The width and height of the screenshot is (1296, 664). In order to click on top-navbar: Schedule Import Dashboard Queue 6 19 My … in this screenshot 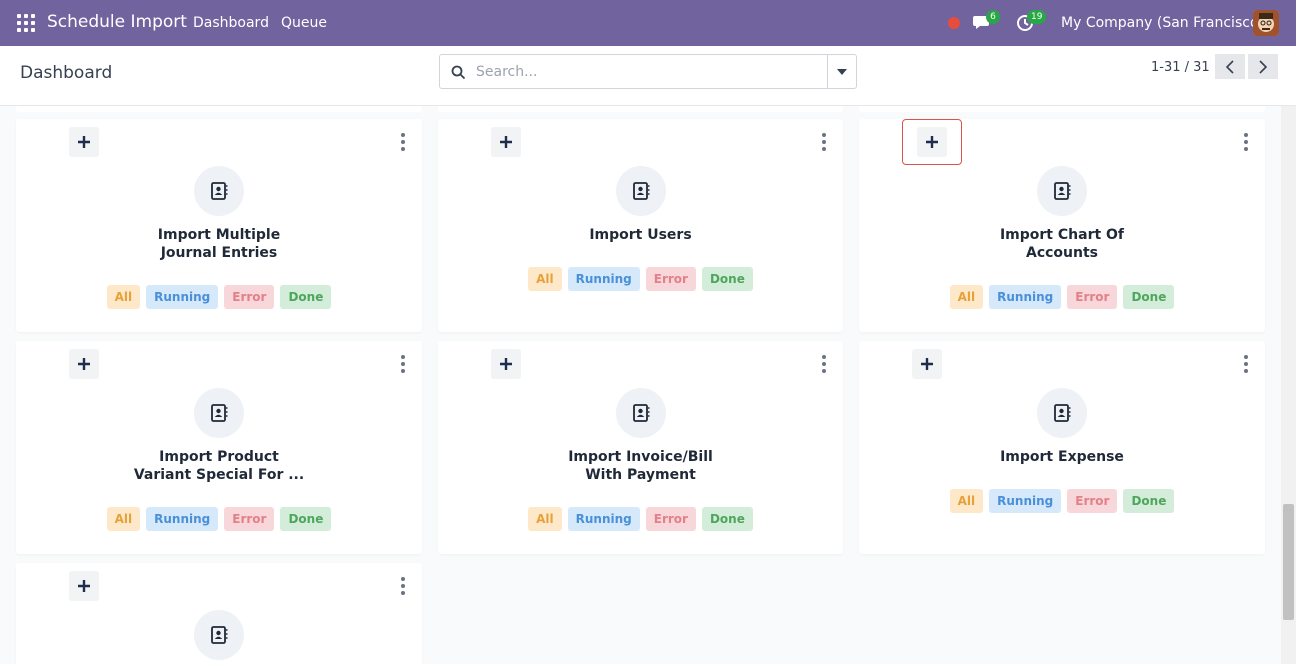, I will do `click(648, 23)`.